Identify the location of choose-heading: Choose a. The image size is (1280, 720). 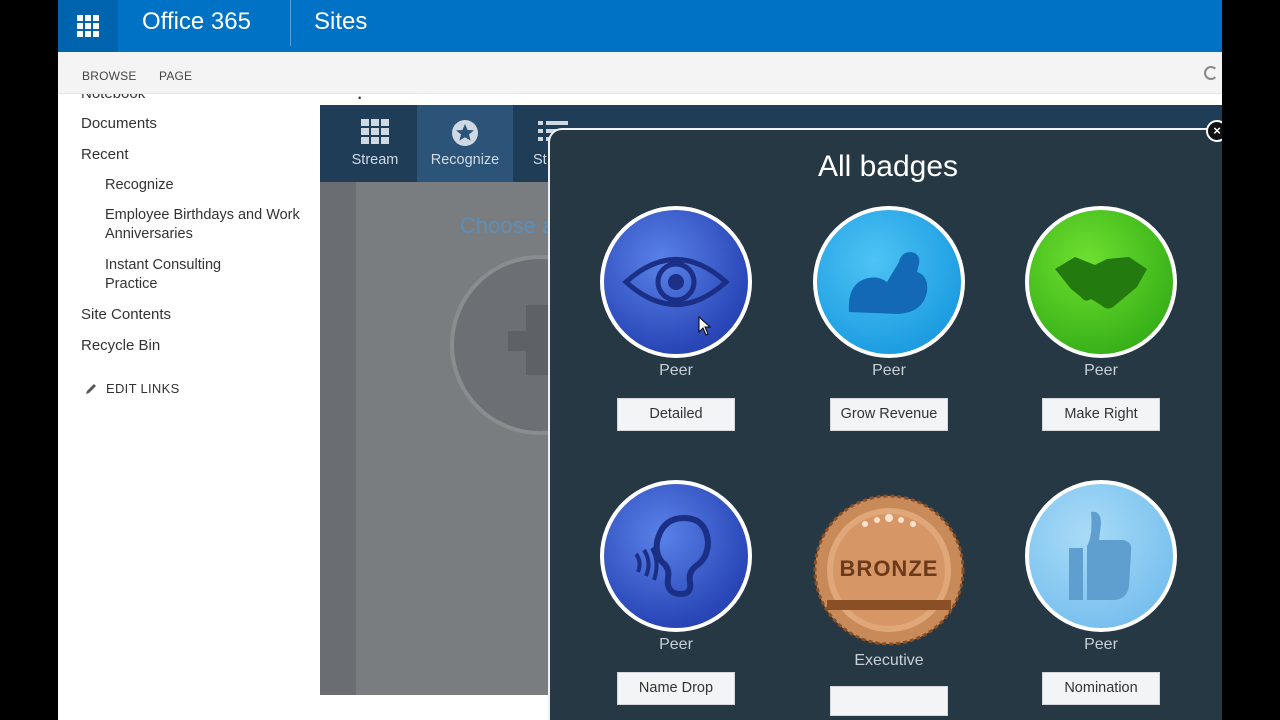
(507, 225).